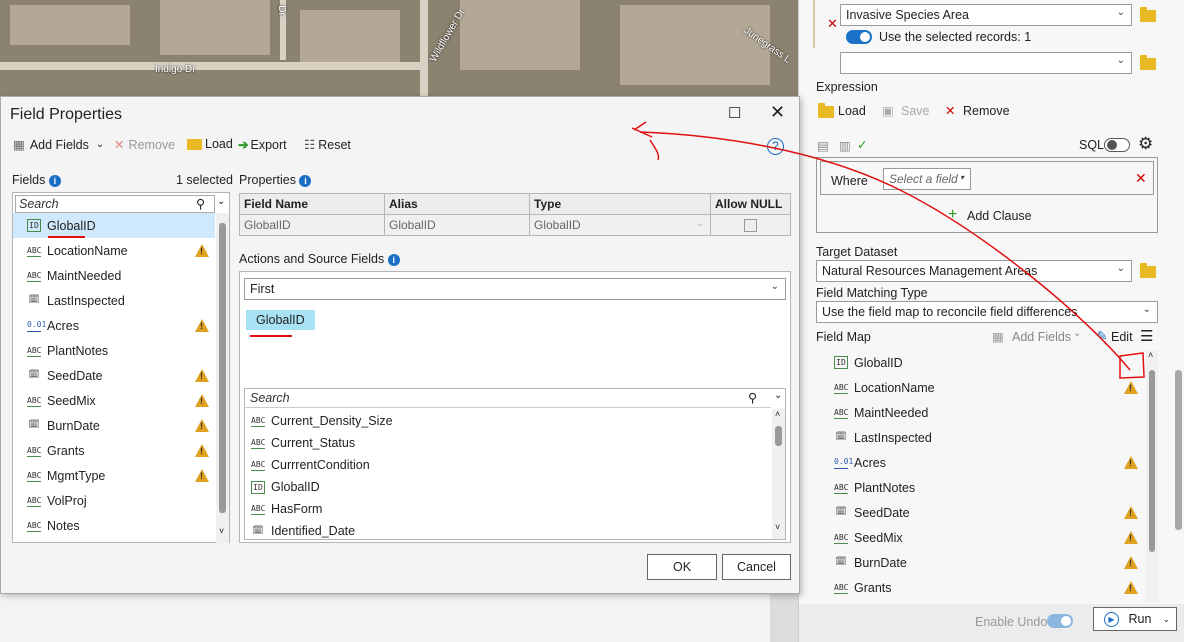  I want to click on annotation-box, so click(1132, 365).